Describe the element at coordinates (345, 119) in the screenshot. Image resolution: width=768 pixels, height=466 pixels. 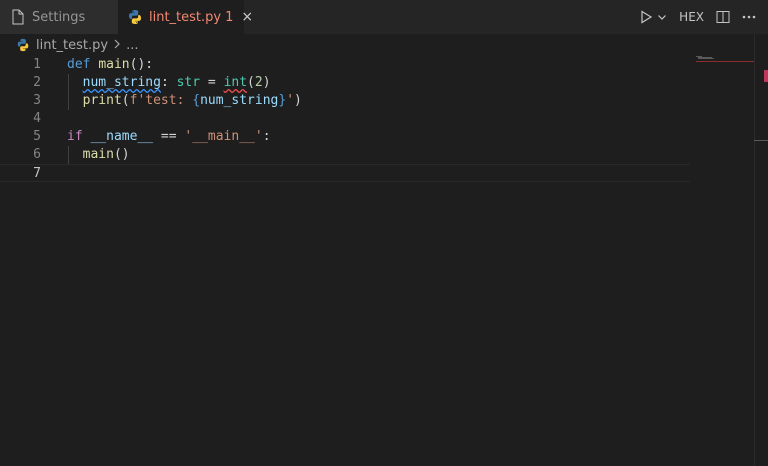
I see `code-line: 4` at that location.